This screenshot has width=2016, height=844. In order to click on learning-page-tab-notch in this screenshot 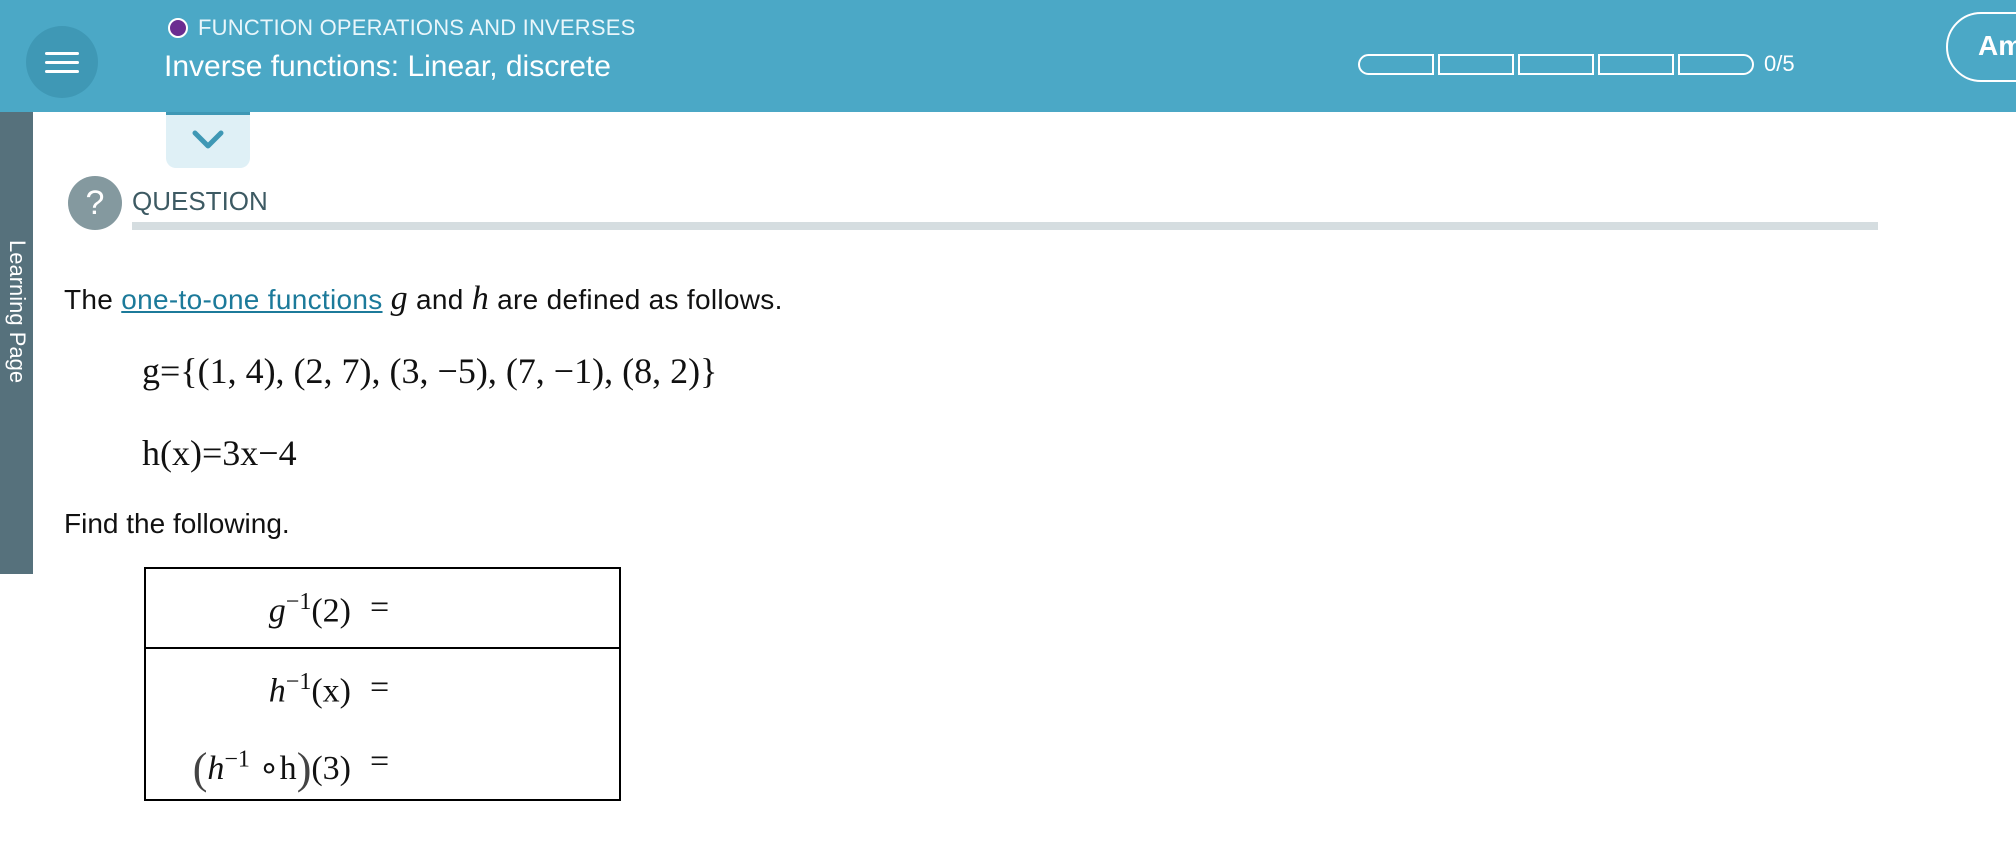, I will do `click(16, 553)`.